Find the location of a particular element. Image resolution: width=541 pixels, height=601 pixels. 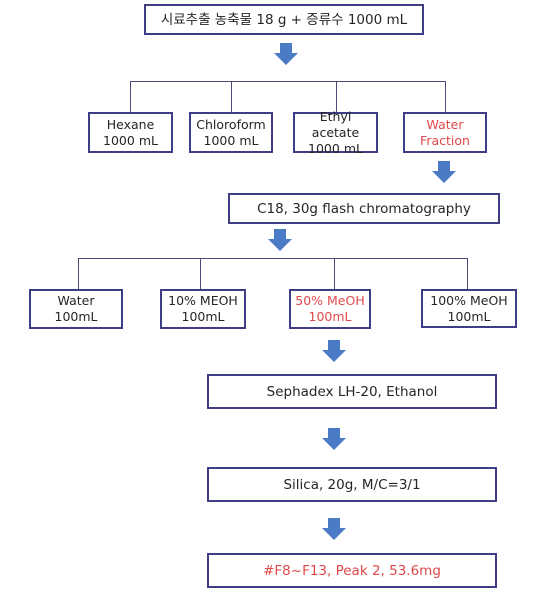

partition-hexane-line1: Hexane is located at coordinates (130, 124).